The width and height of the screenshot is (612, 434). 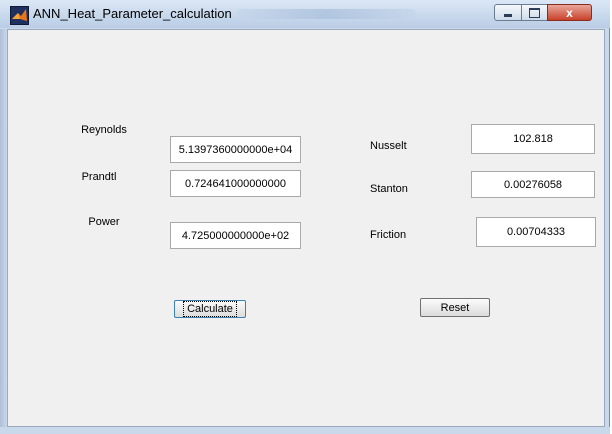 What do you see at coordinates (305, 430) in the screenshot?
I see `window-bottom-border` at bounding box center [305, 430].